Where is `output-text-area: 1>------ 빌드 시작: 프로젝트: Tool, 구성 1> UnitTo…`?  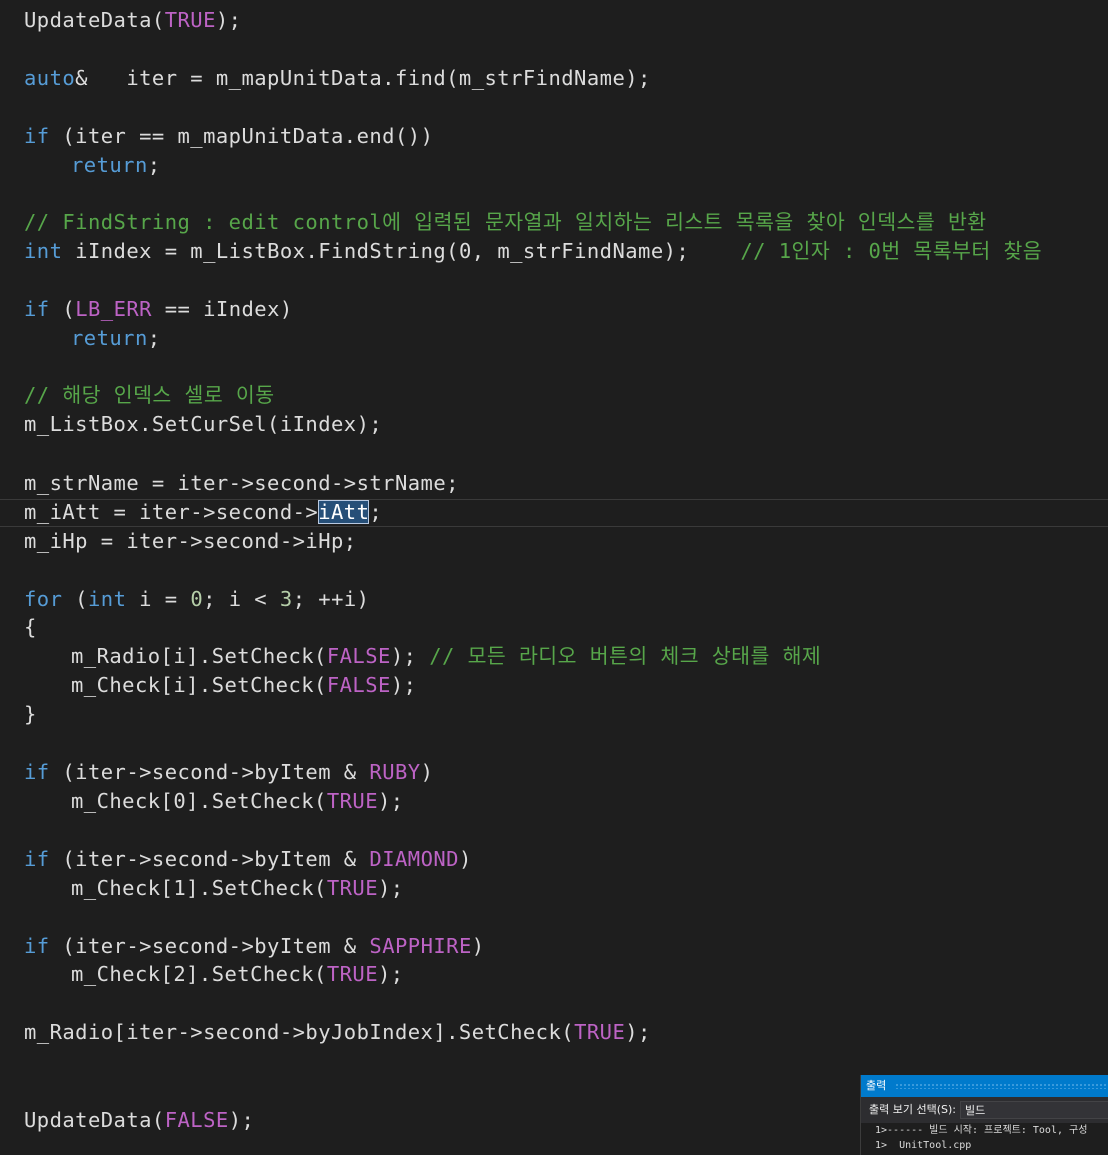
output-text-area: 1>------ 빌드 시작: 프로젝트: Tool, 구성 1> UnitTo… is located at coordinates (984, 1138).